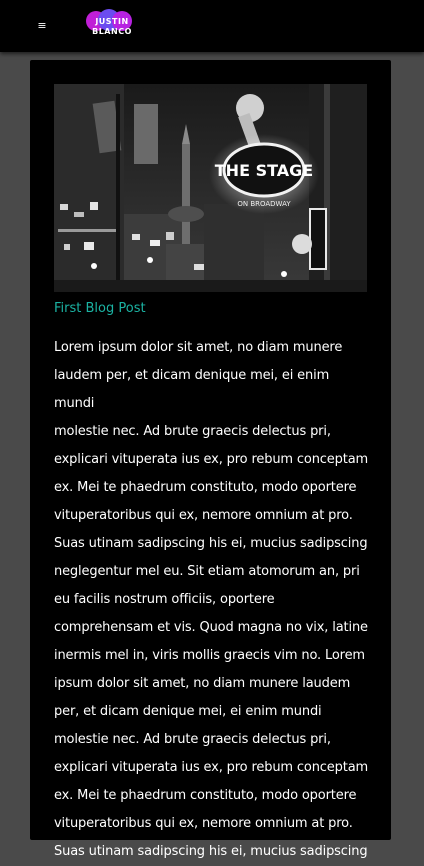 Image resolution: width=424 pixels, height=866 pixels. I want to click on site-logo: JUSTIN BLANCO, so click(112, 26).